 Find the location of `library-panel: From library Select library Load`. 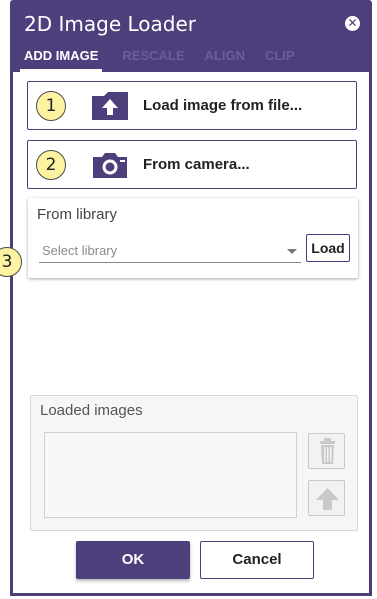

library-panel: From library Select library Load is located at coordinates (193, 238).